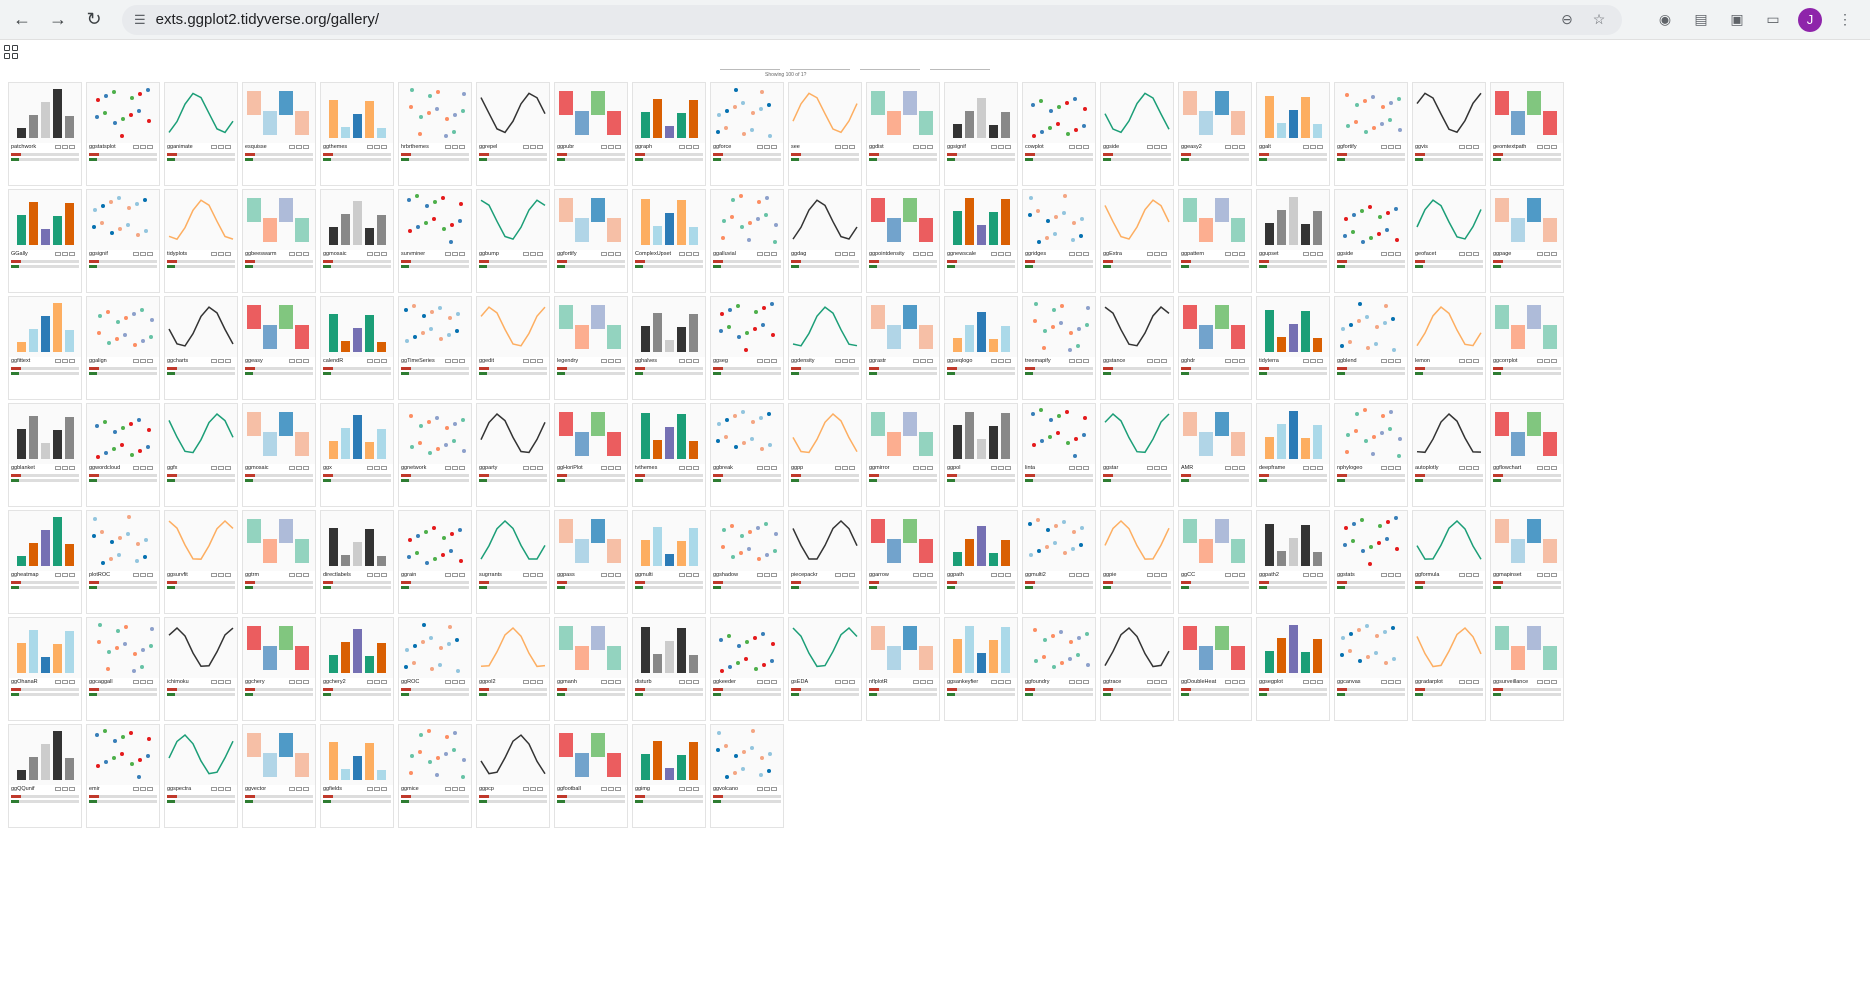 The image size is (1870, 985). Describe the element at coordinates (669, 776) in the screenshot. I see `extension-card: ggimg` at that location.